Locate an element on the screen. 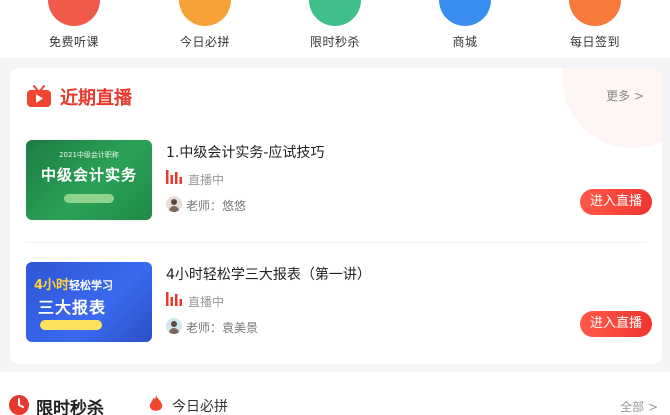 Image resolution: width=670 pixels, height=415 pixels. course-thumbnail: 2021中级会计职称 中级会计实务 is located at coordinates (89, 180).